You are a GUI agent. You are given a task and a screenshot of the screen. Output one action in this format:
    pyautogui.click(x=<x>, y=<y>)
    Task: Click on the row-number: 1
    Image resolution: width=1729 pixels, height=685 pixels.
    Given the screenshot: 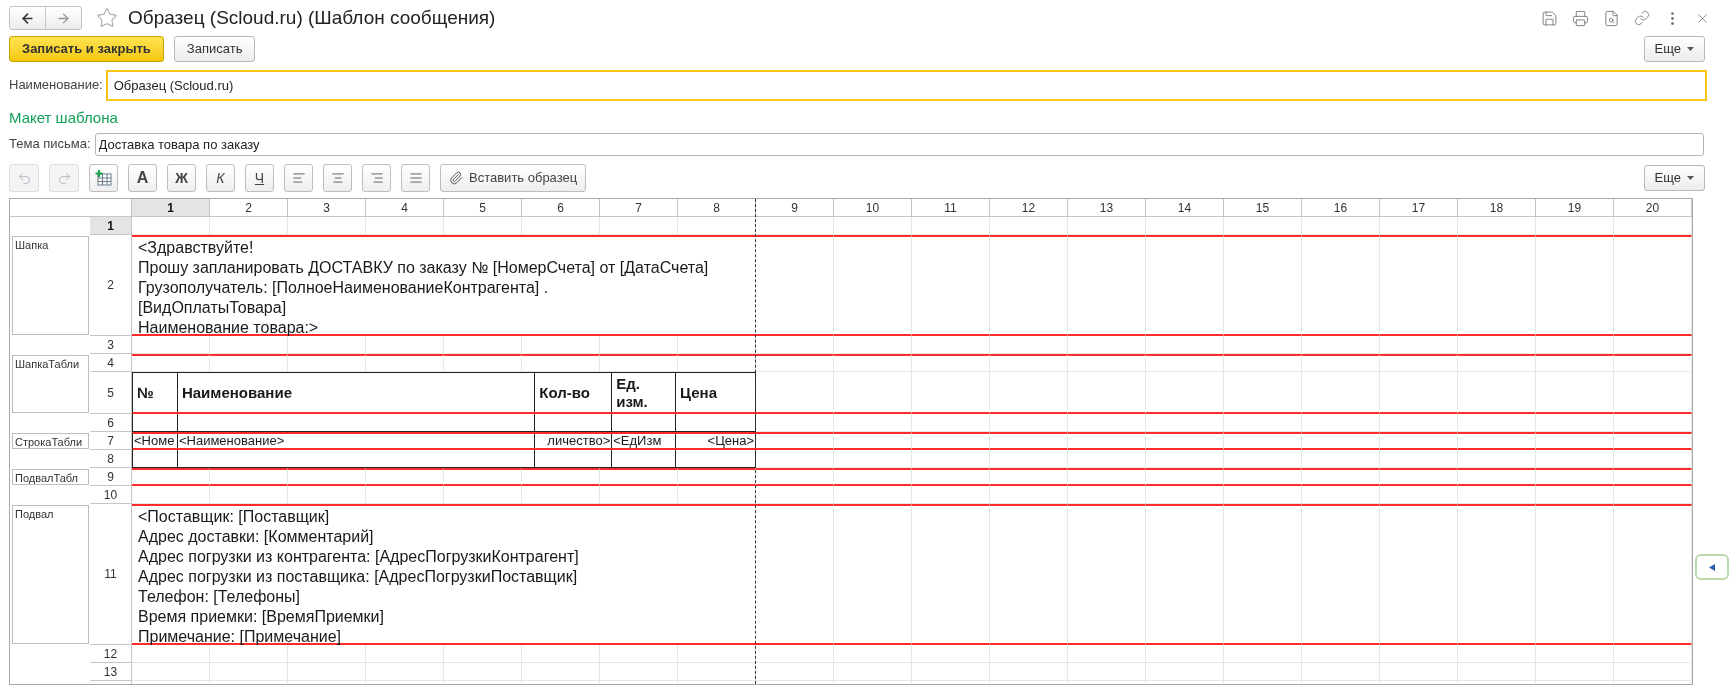 What is the action you would take?
    pyautogui.click(x=111, y=226)
    